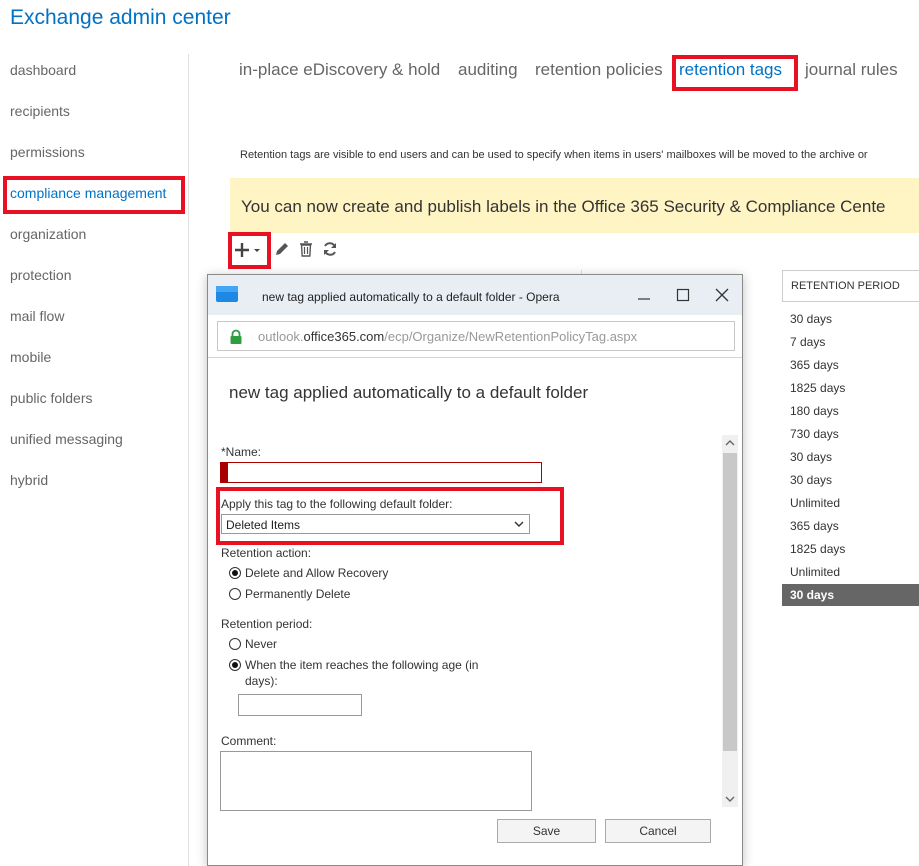 The height and width of the screenshot is (866, 919). I want to click on age-days-input, so click(300, 705).